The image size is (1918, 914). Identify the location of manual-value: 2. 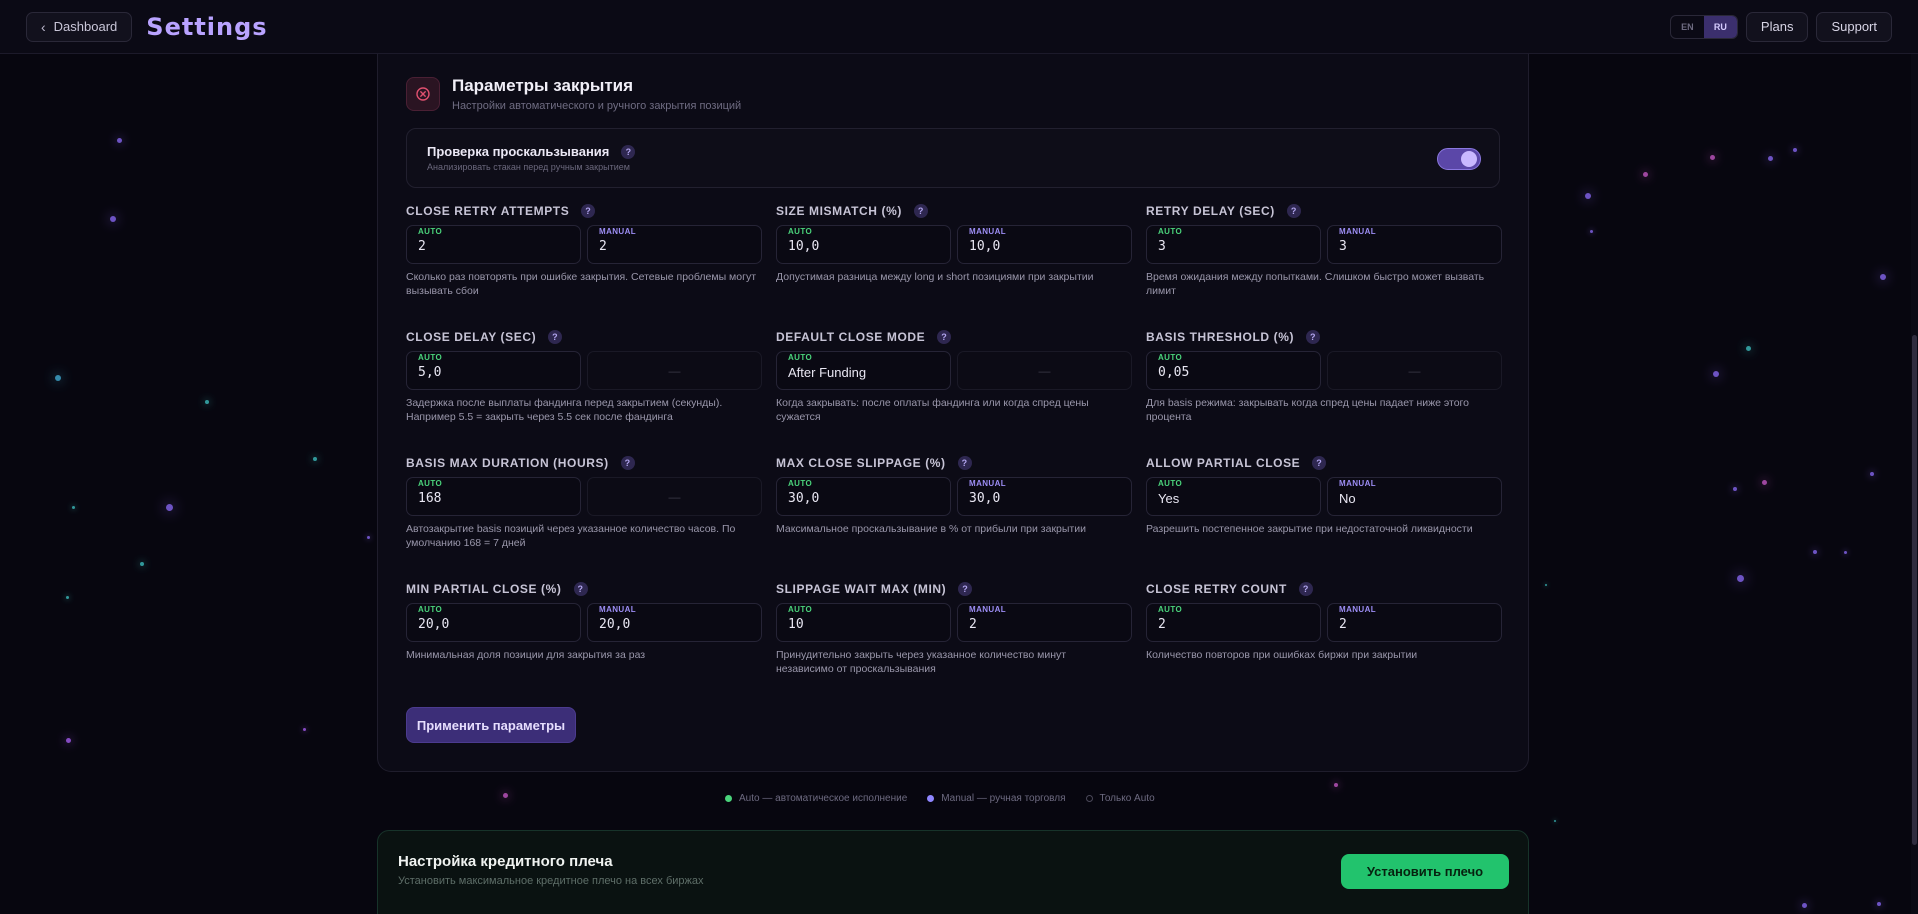
(603, 246).